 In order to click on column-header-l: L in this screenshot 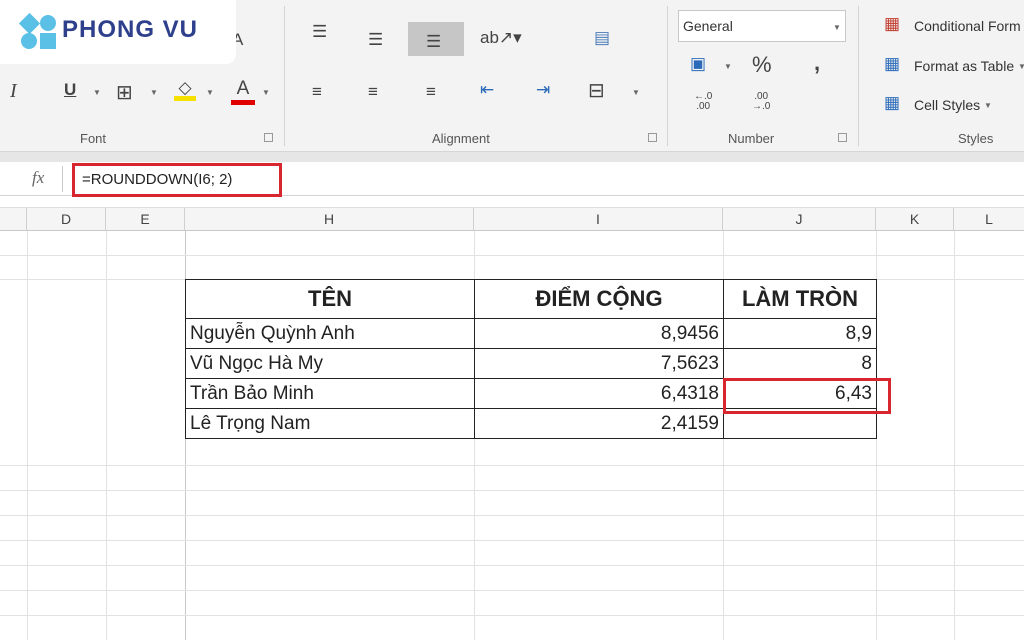, I will do `click(989, 219)`.